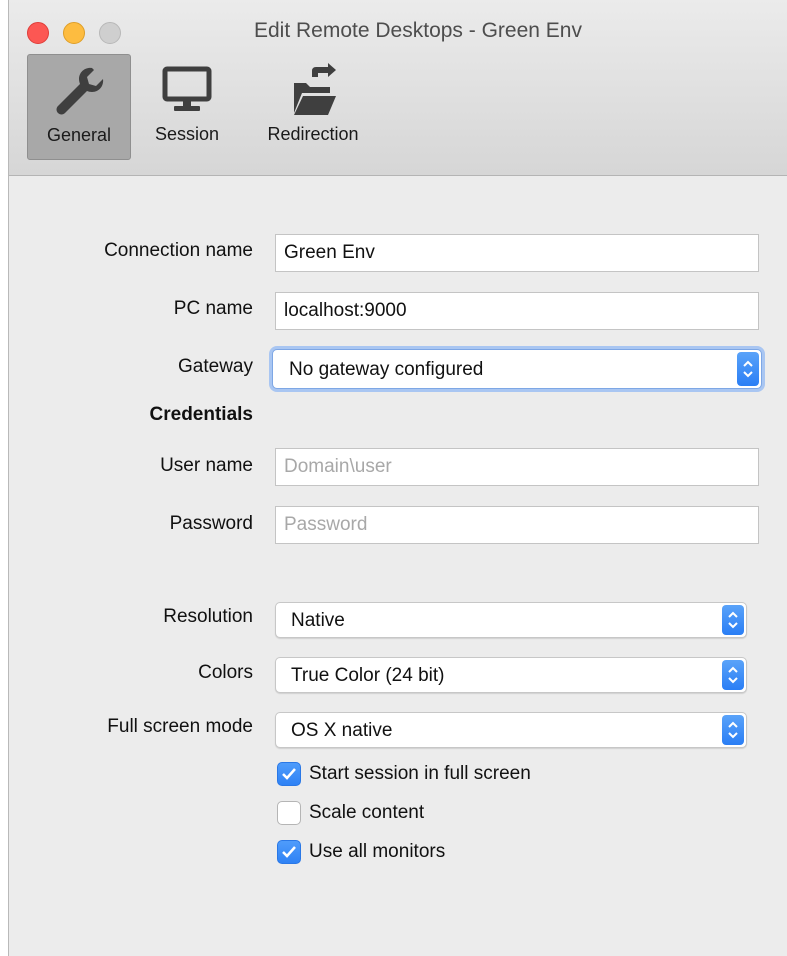 The image size is (787, 956). I want to click on full-screen-mode-select: OS X native, so click(511, 730).